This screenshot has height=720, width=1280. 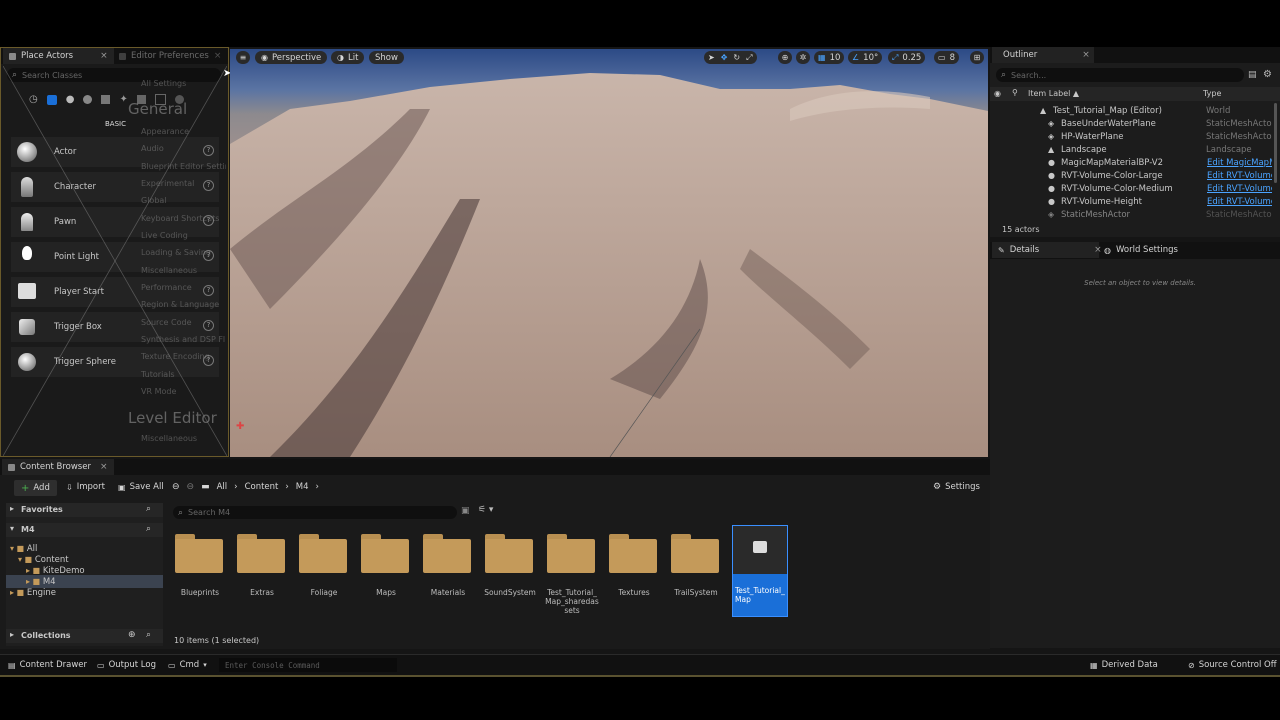 What do you see at coordinates (348, 57) in the screenshot?
I see `lit-button: ◑ Lit` at bounding box center [348, 57].